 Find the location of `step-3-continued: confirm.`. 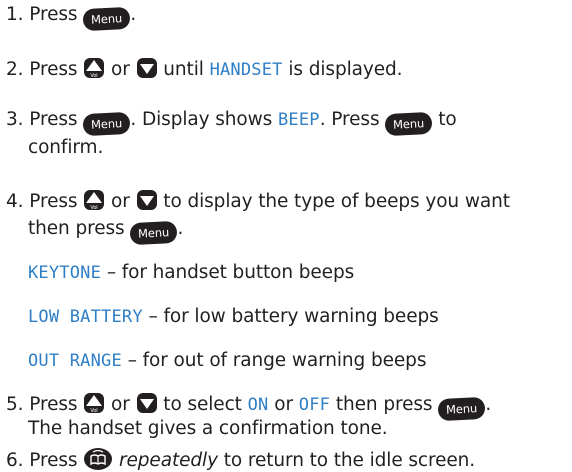

step-3-continued: confirm. is located at coordinates (65, 148).